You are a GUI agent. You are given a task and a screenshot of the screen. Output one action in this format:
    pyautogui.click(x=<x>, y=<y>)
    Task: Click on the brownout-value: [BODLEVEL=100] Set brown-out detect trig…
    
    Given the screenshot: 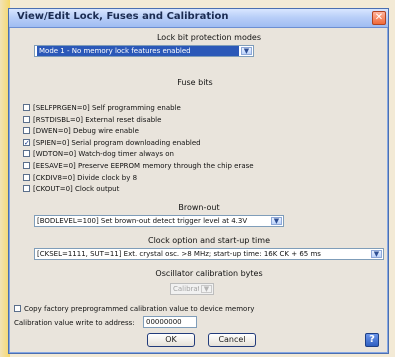 What is the action you would take?
    pyautogui.click(x=142, y=221)
    